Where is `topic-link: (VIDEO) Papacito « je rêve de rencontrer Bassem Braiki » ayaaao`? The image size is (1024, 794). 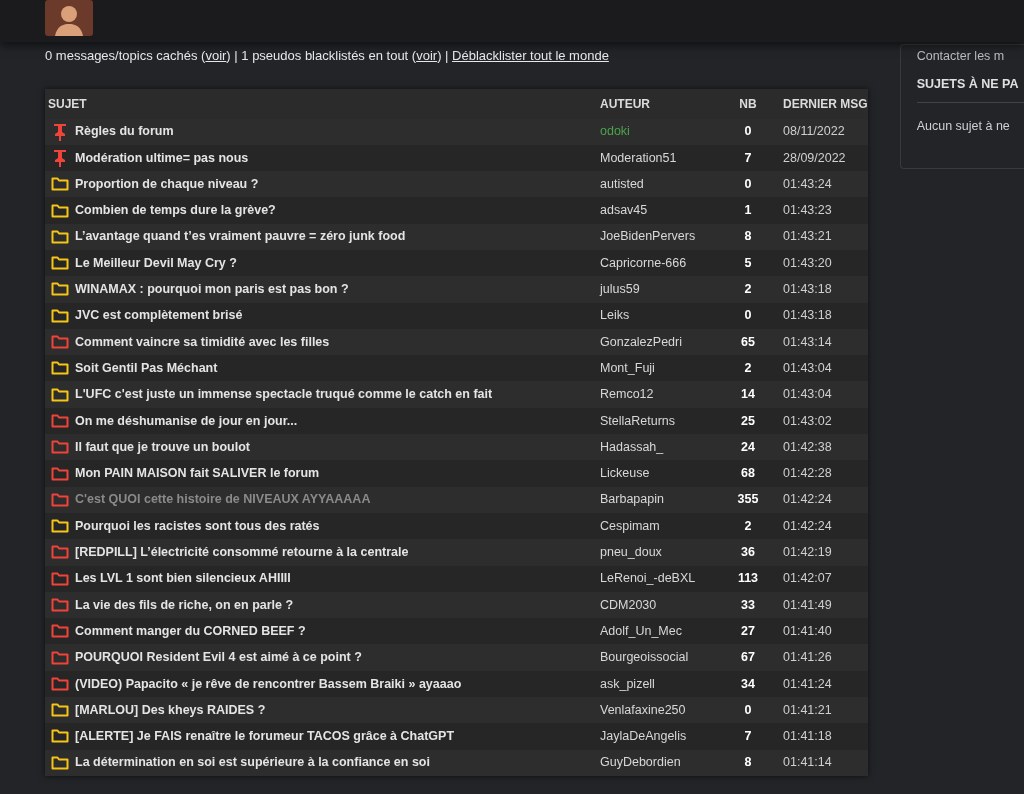
topic-link: (VIDEO) Papacito « je rêve de rencontrer Bassem Braiki » ayaaao is located at coordinates (268, 684).